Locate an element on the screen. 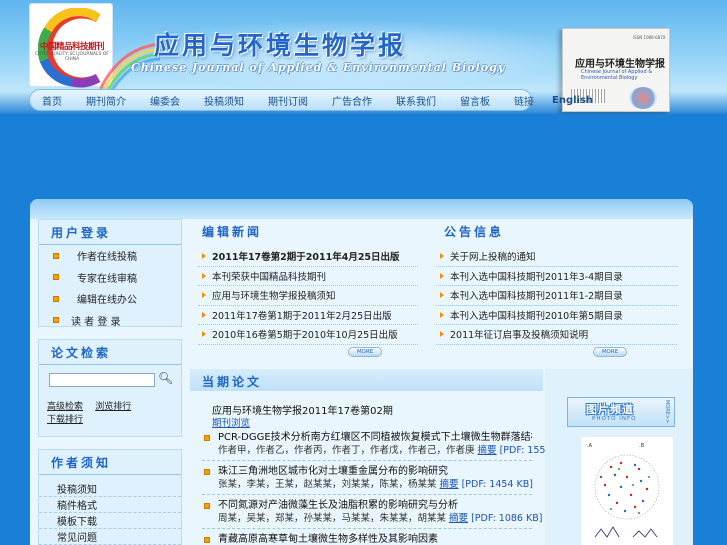  main-top-bar is located at coordinates (361, 209).